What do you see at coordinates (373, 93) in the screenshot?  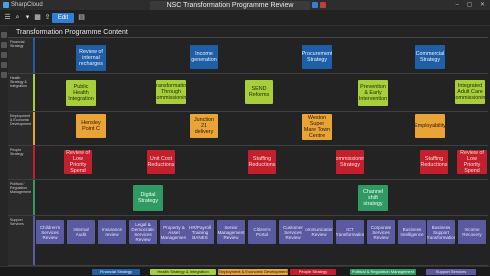 I see `card-prevention-early-intervention: Prevention & Early Intervention` at bounding box center [373, 93].